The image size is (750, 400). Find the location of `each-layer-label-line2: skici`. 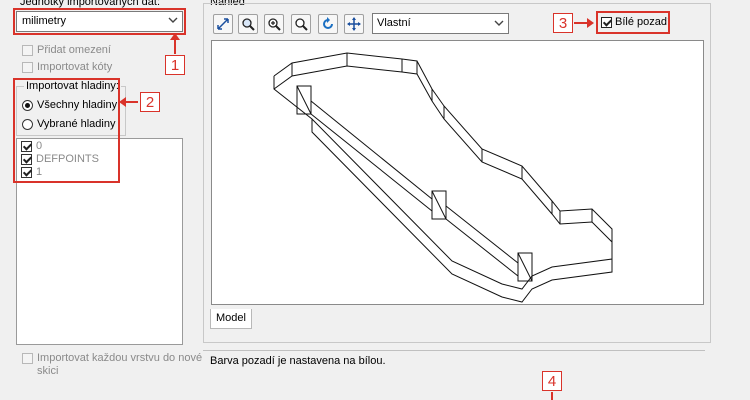

each-layer-label-line2: skici is located at coordinates (48, 371).